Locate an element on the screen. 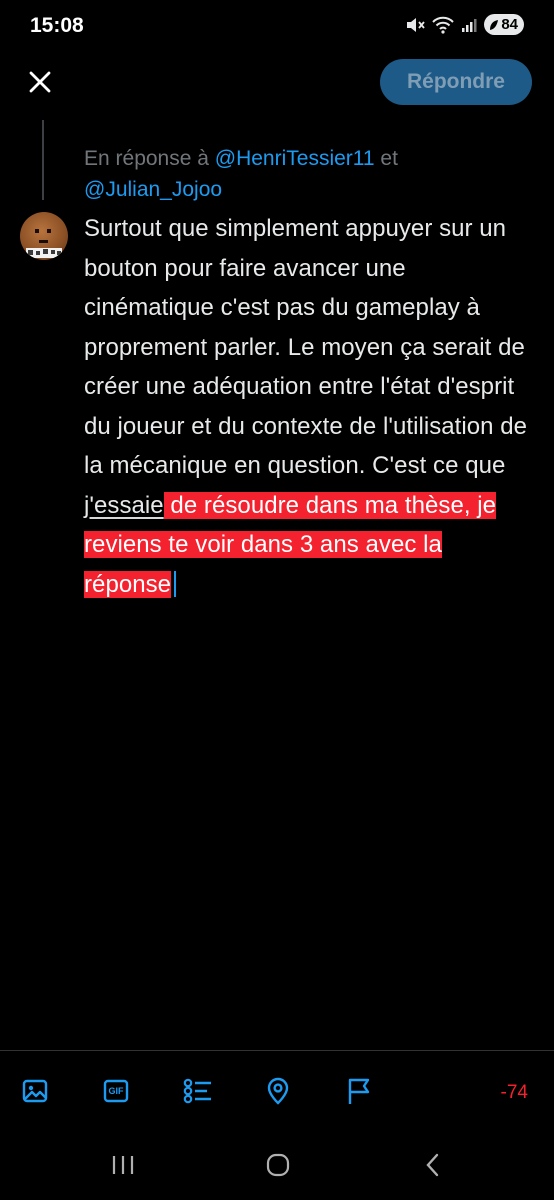 The width and height of the screenshot is (554, 1200). add-poll-button is located at coordinates (197, 1091).